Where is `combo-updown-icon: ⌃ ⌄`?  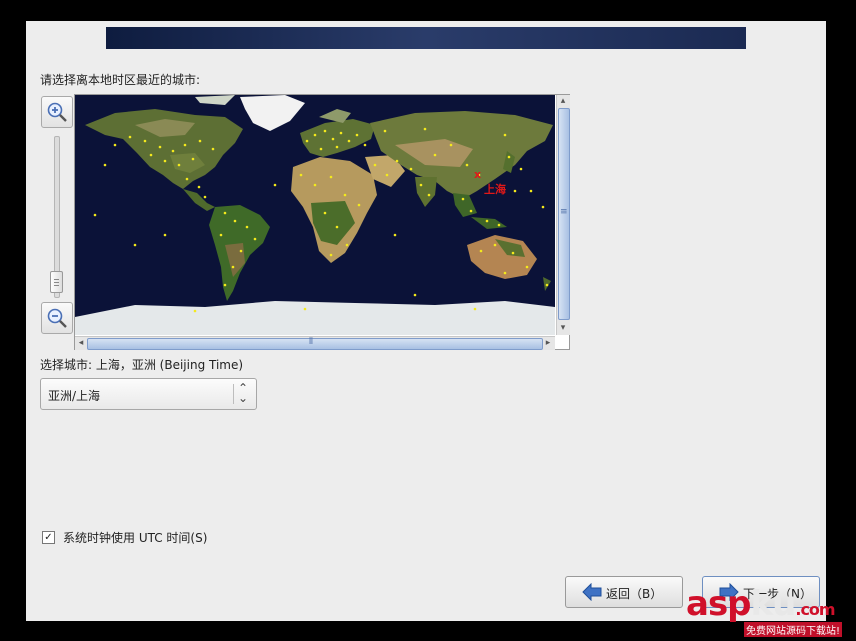 combo-updown-icon: ⌃ ⌄ is located at coordinates (243, 393).